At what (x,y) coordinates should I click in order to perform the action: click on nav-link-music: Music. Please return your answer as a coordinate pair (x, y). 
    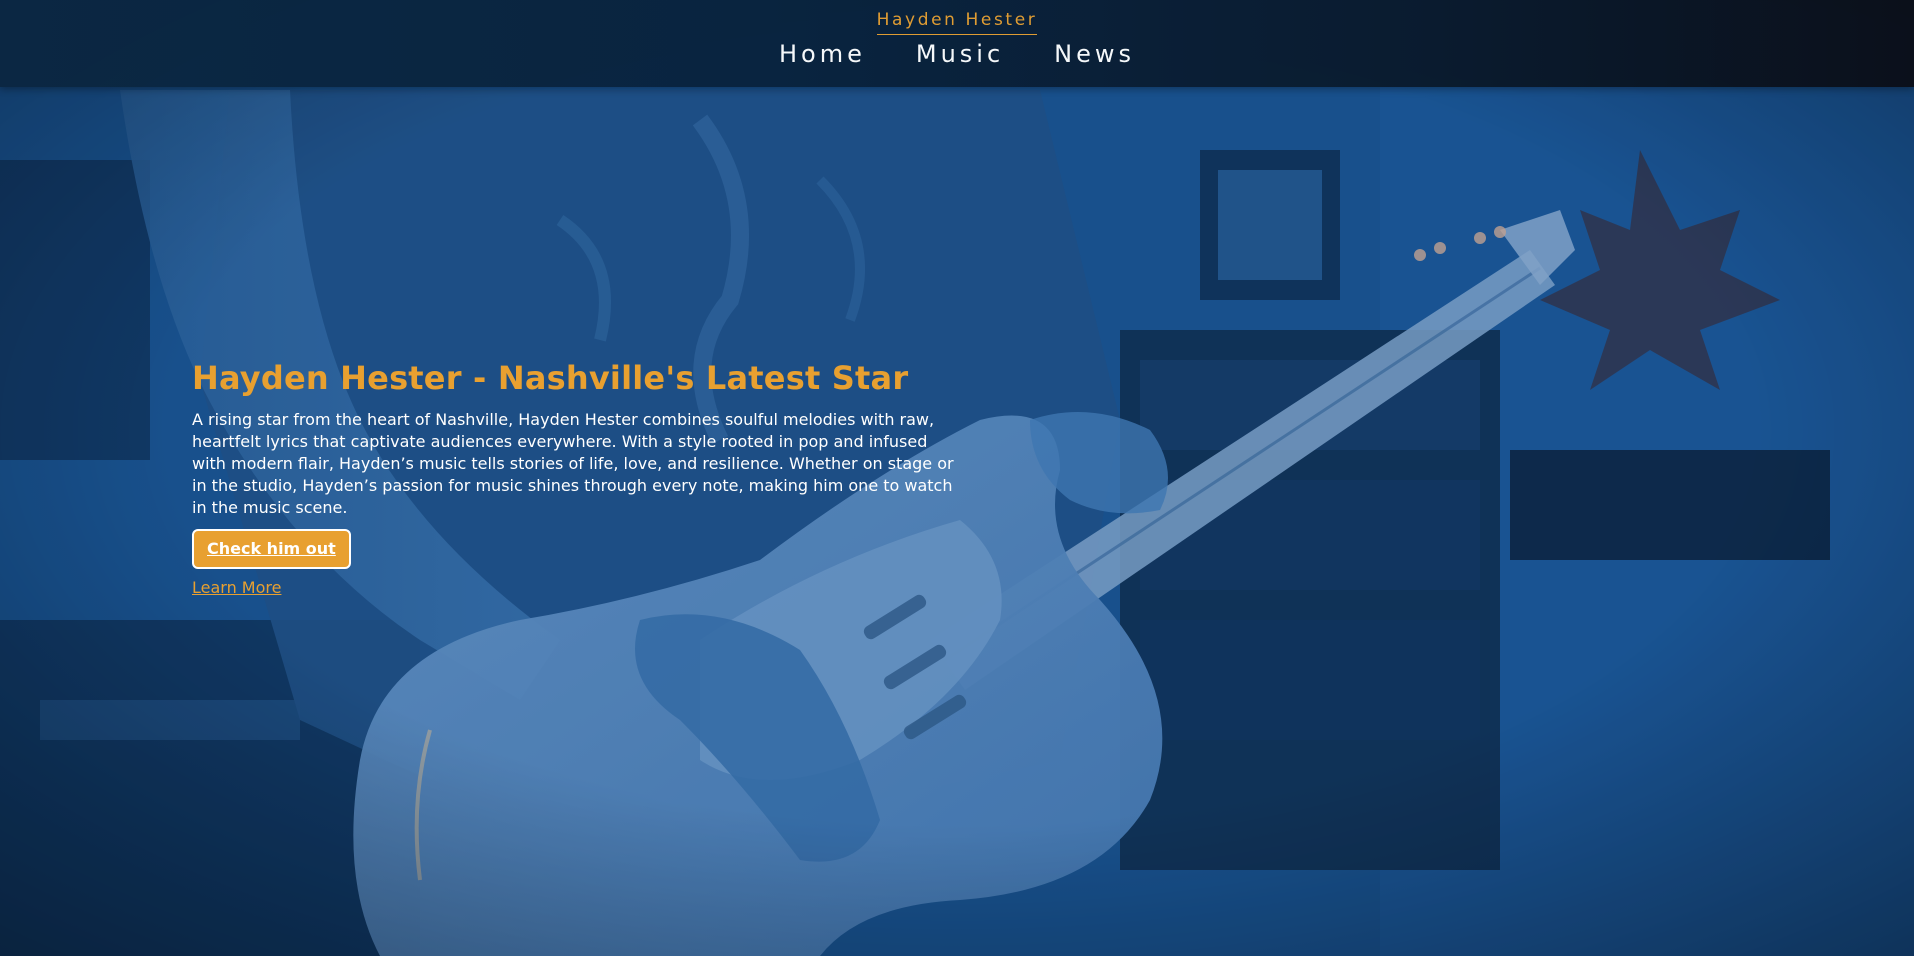
    Looking at the image, I should click on (960, 54).